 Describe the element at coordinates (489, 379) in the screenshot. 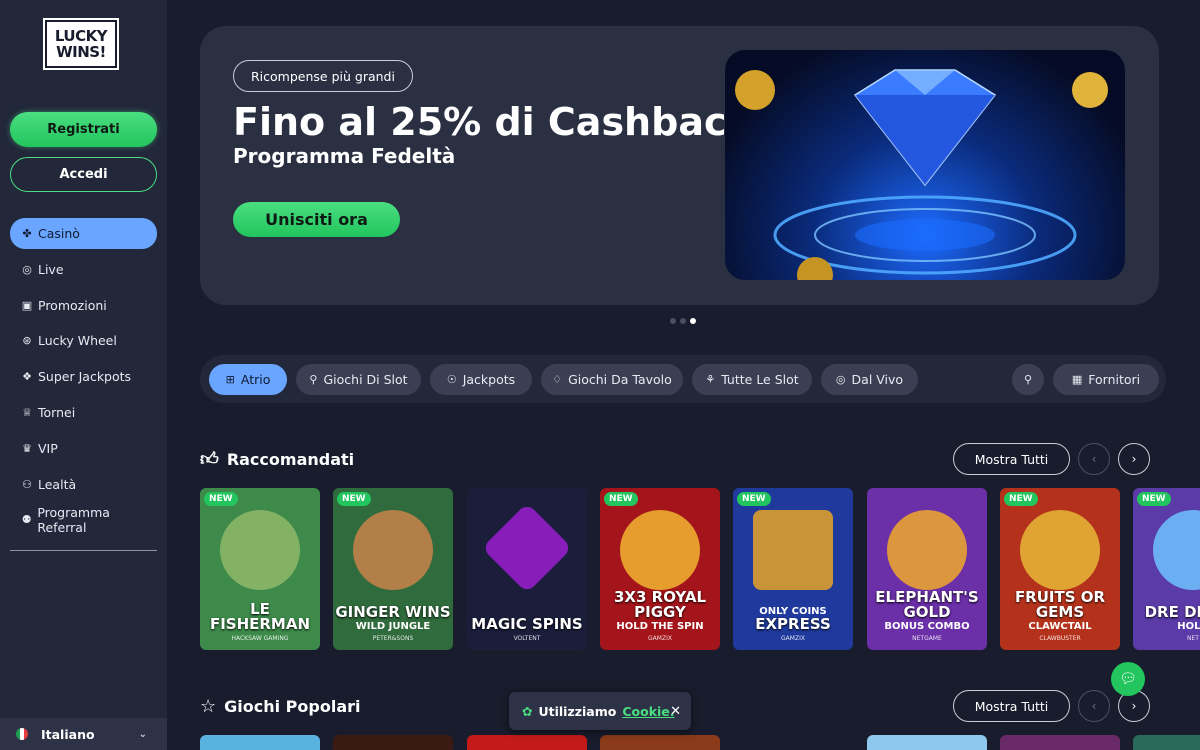

I see `tab-label: Jackpots` at that location.